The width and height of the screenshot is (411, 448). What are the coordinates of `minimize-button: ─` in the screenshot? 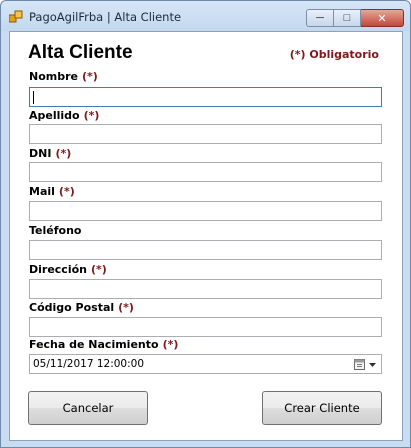 It's located at (320, 18).